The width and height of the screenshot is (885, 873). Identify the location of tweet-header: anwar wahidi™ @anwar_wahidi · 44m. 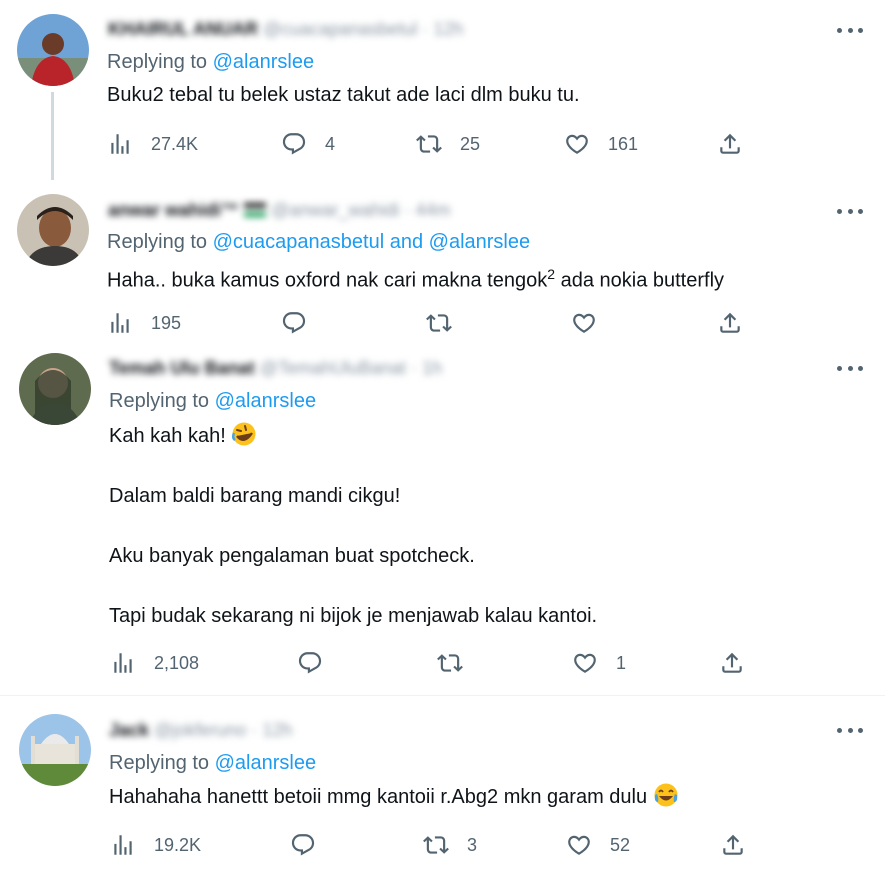
(279, 210).